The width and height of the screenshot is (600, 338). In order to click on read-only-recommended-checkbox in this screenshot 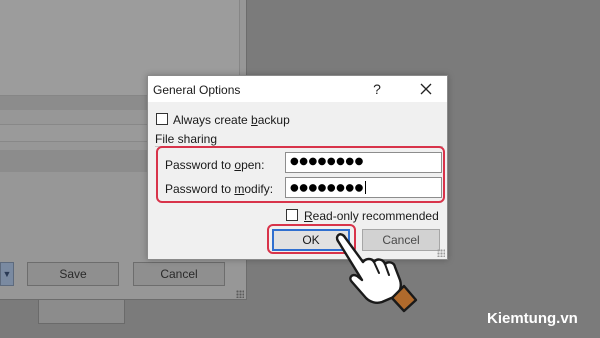, I will do `click(292, 215)`.